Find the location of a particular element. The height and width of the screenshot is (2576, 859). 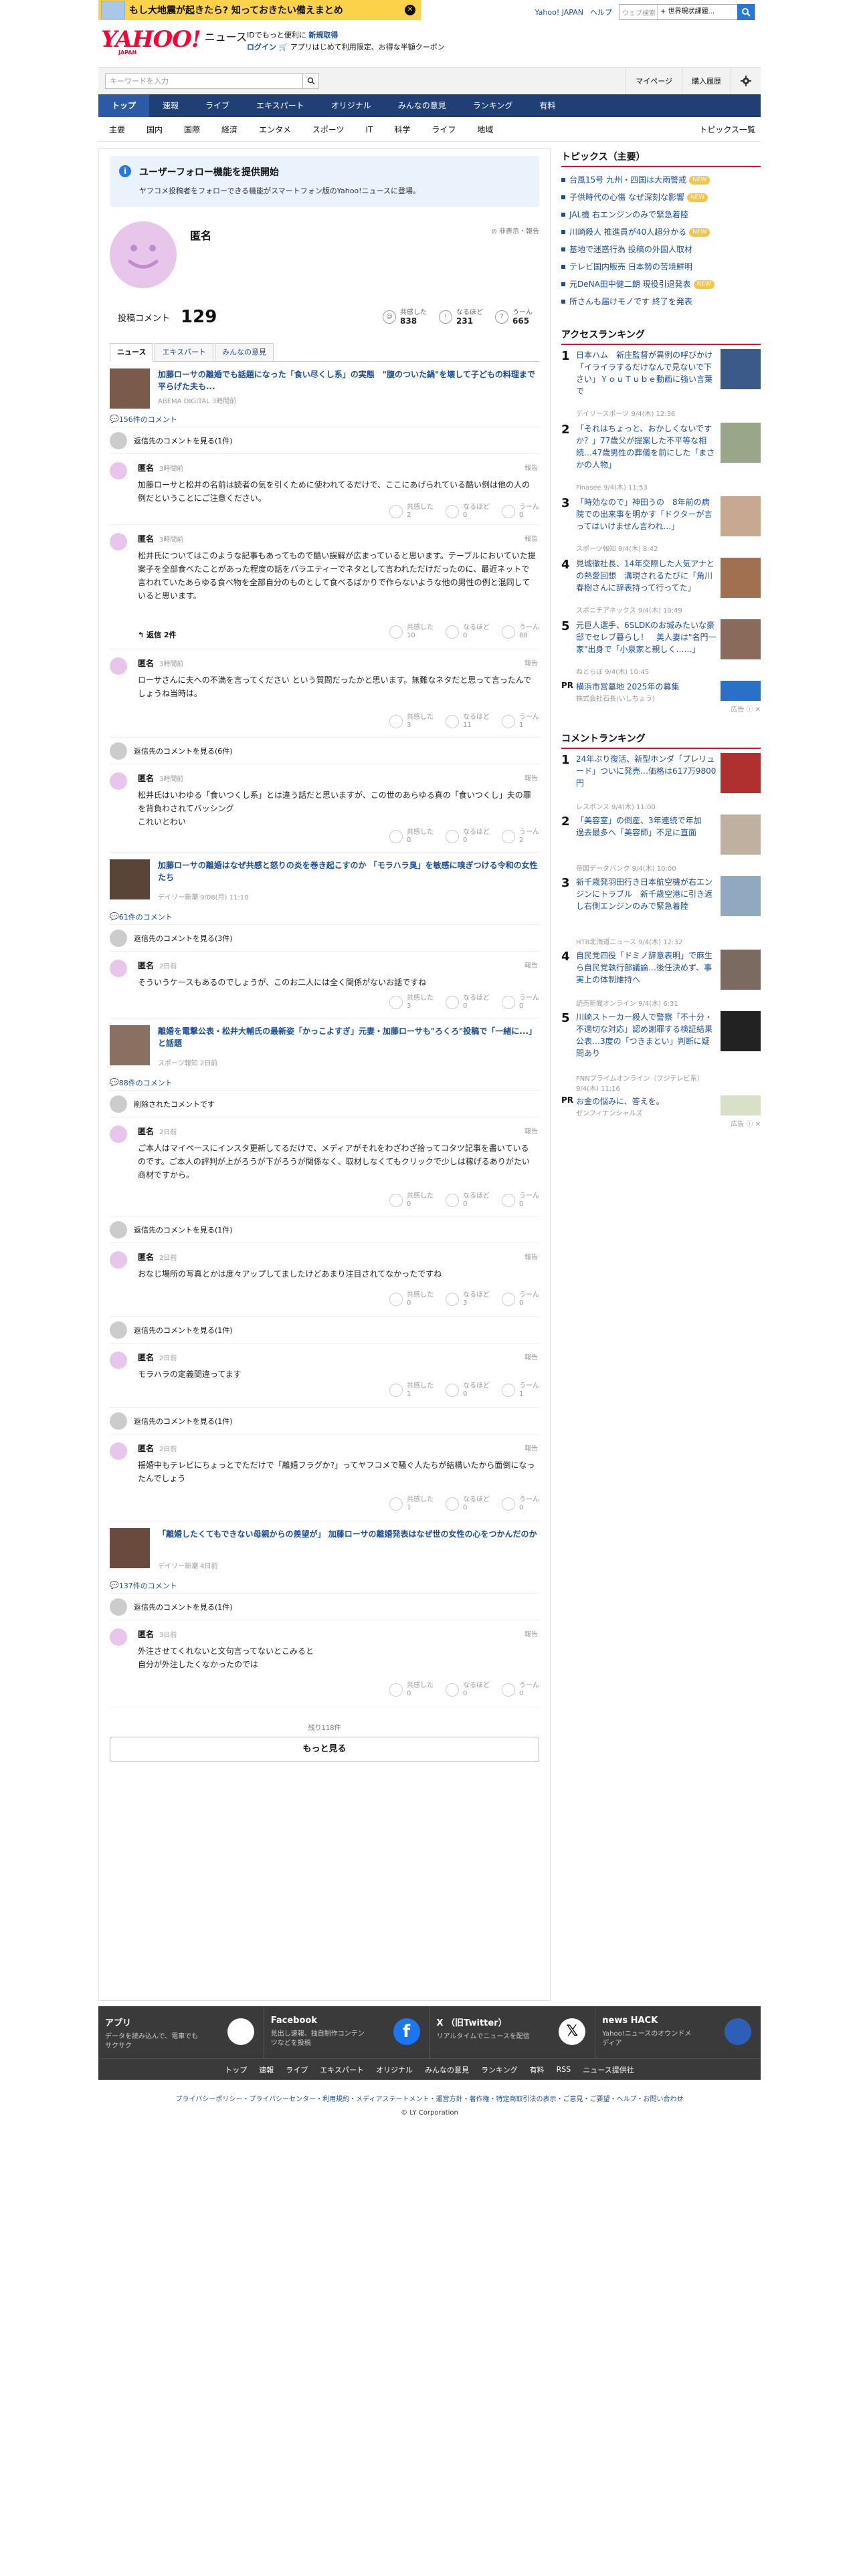

hmm-button: うーん 2 is located at coordinates (520, 837).